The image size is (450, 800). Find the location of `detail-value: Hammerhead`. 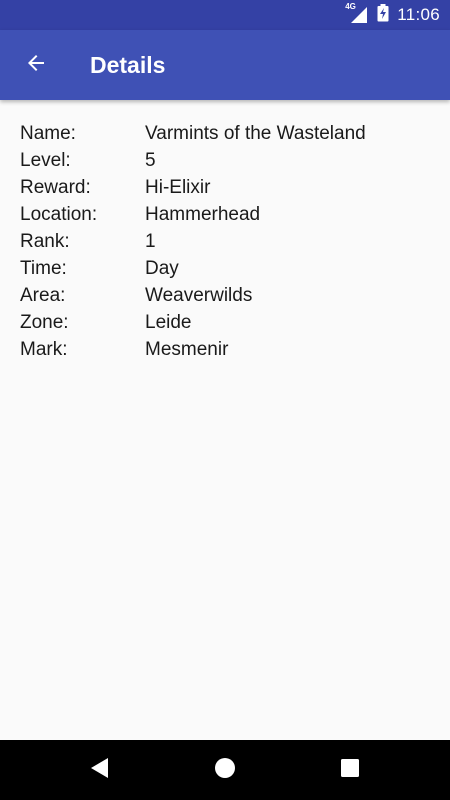

detail-value: Hammerhead is located at coordinates (203, 214).